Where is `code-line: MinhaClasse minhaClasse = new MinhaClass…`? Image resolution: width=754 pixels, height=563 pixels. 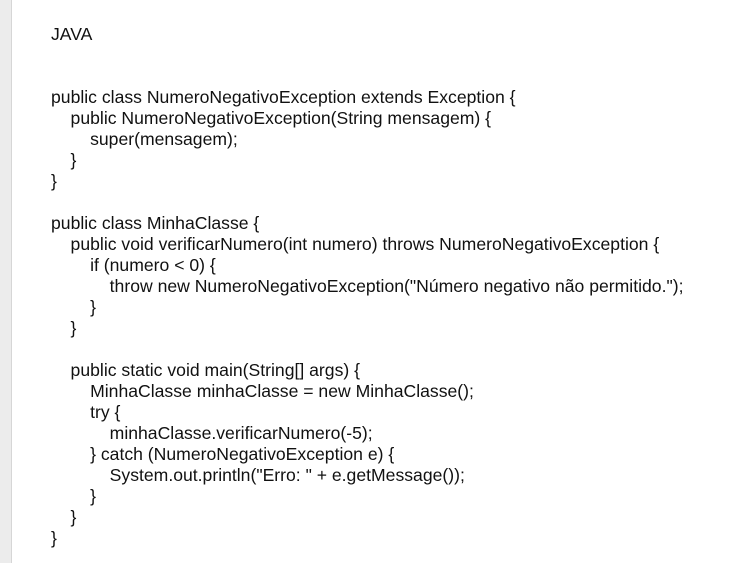
code-line: MinhaClasse minhaClasse = new MinhaClass… is located at coordinates (262, 391).